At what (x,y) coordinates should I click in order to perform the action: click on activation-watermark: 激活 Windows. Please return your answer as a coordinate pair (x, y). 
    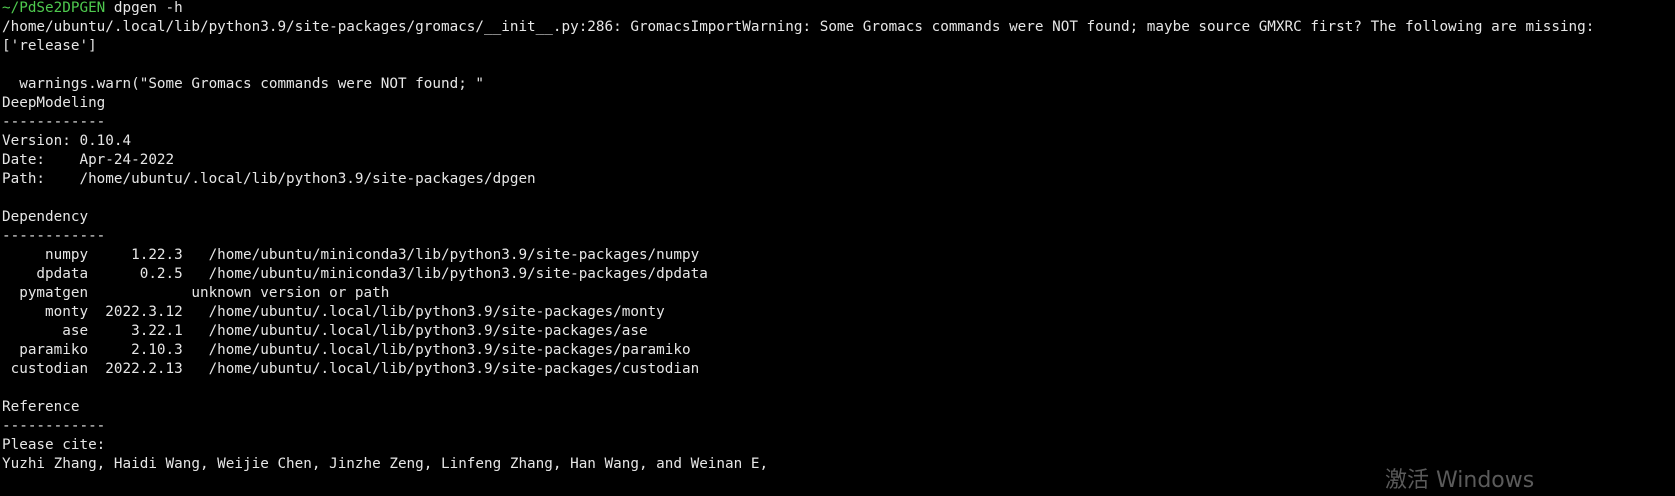
    Looking at the image, I should click on (1460, 480).